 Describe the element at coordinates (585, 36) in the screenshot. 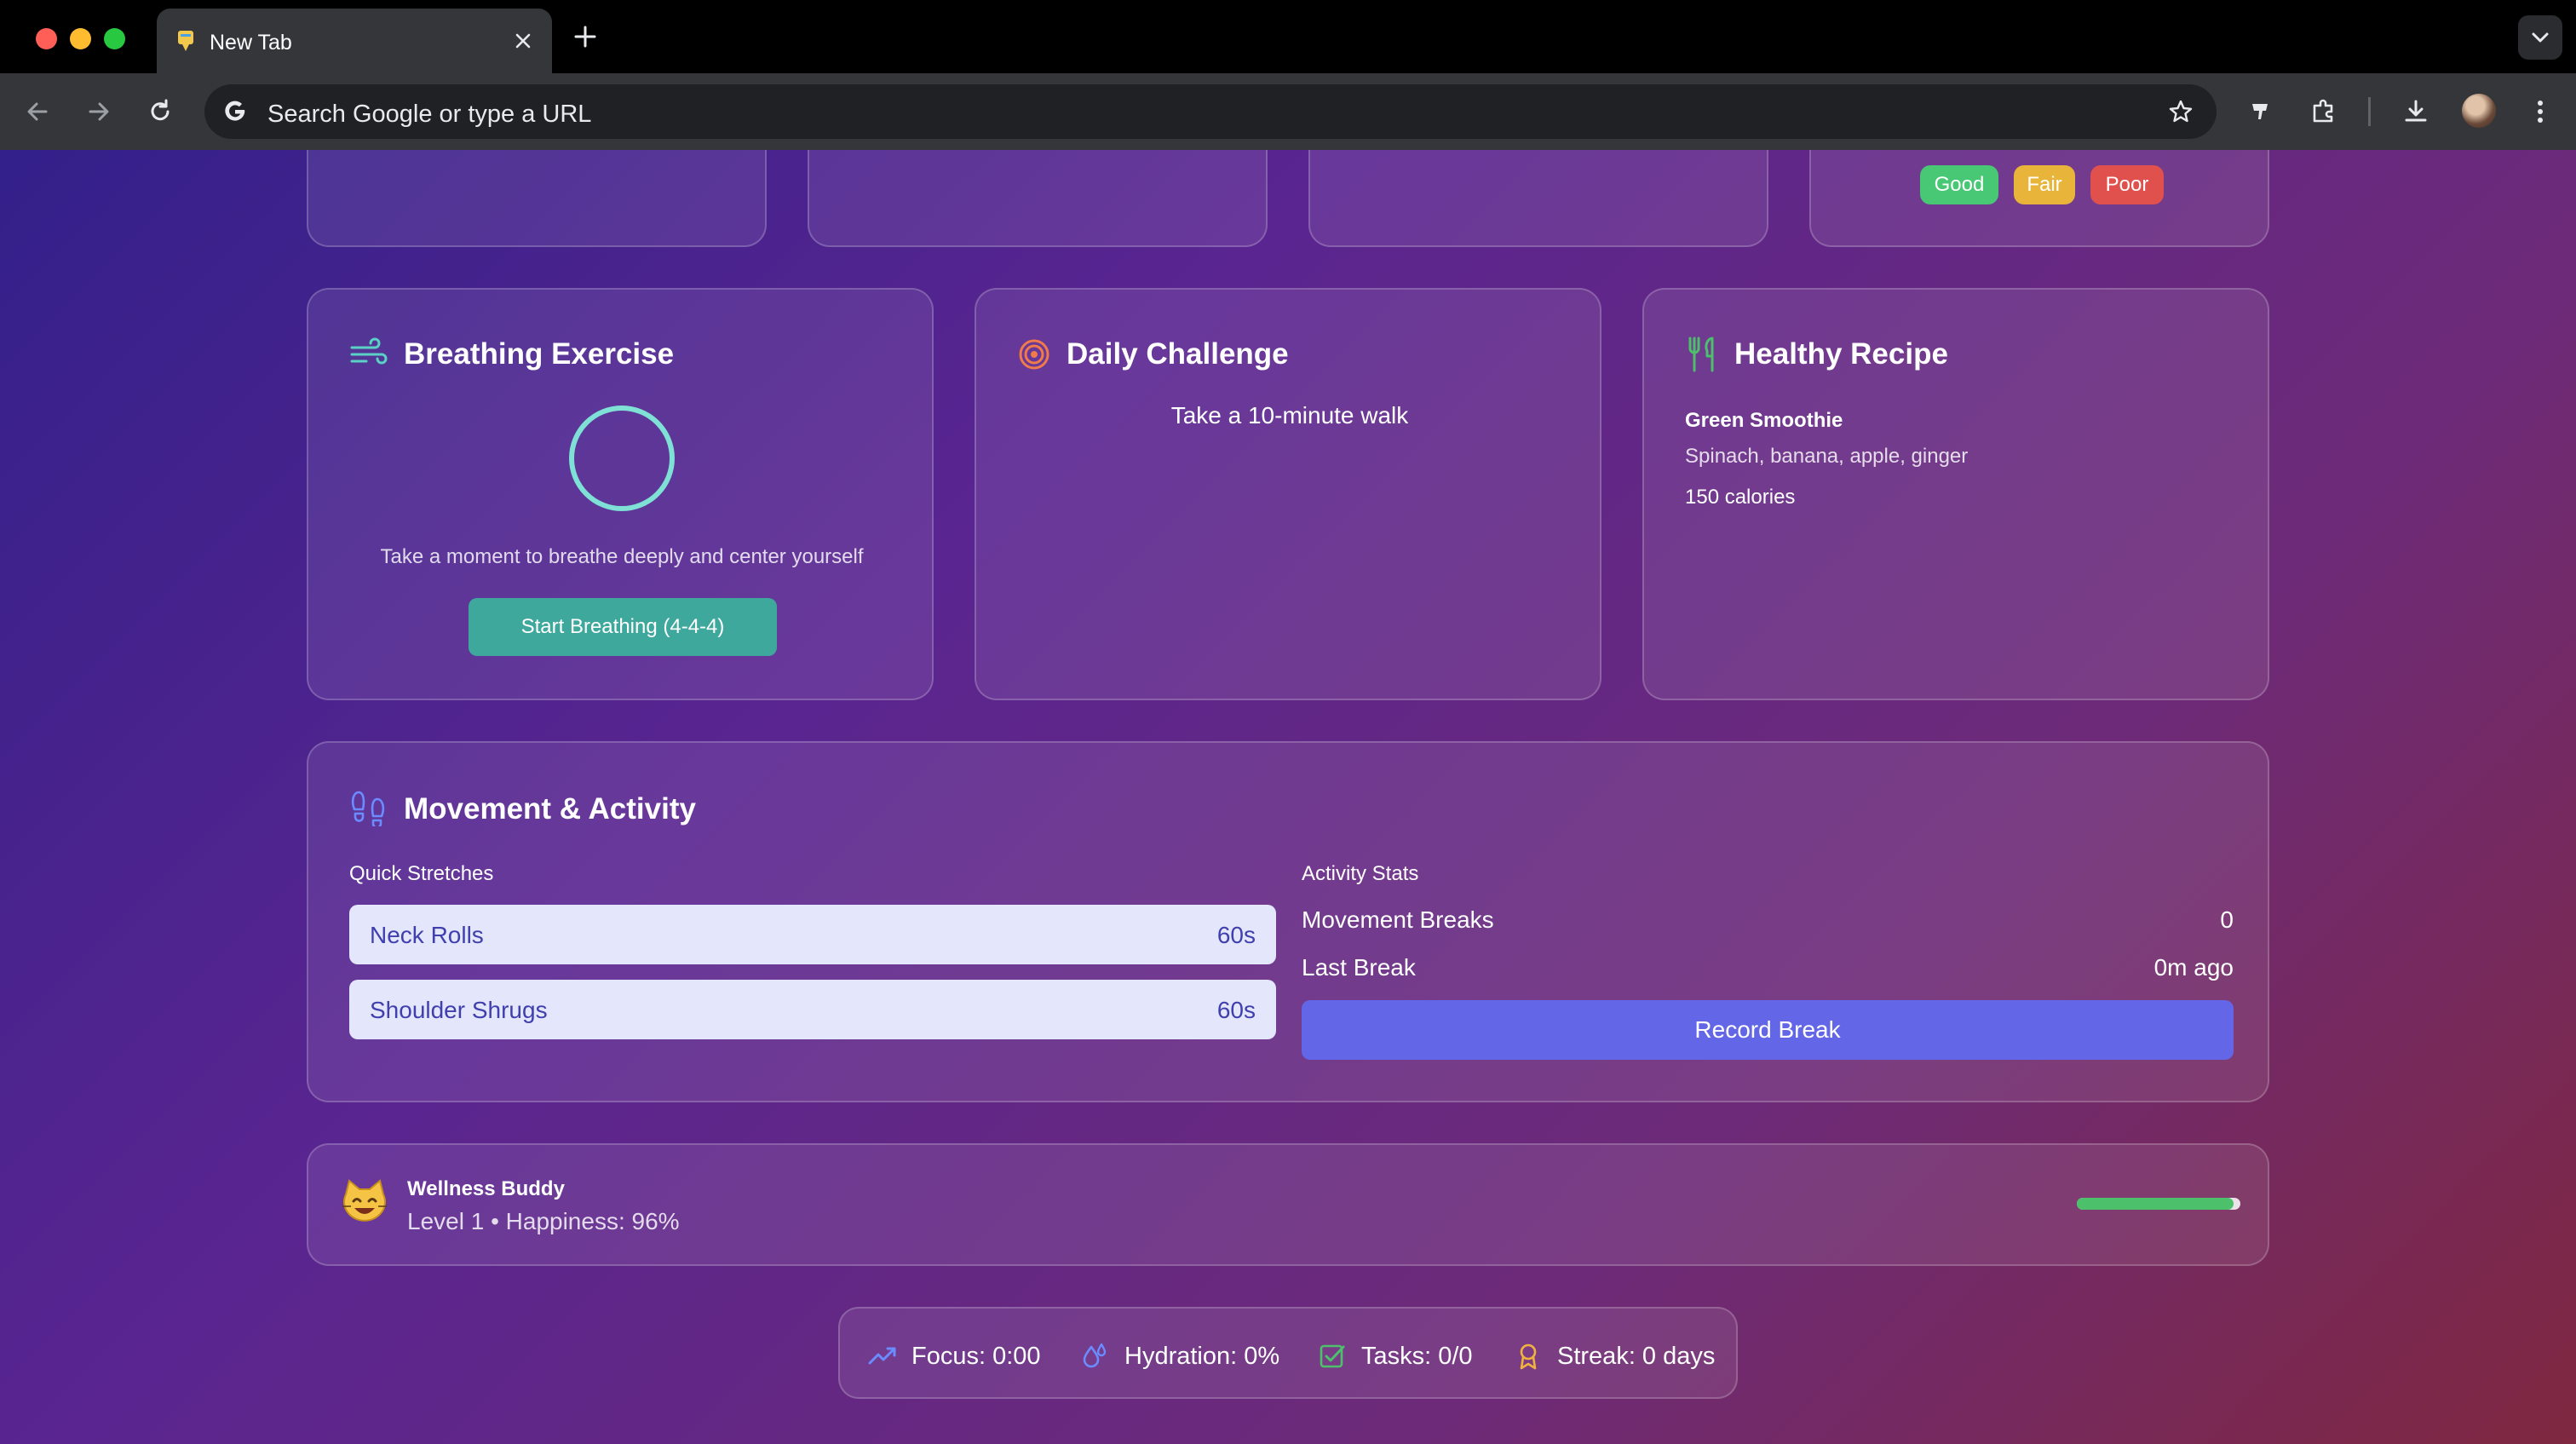

I see `plus-icon` at that location.